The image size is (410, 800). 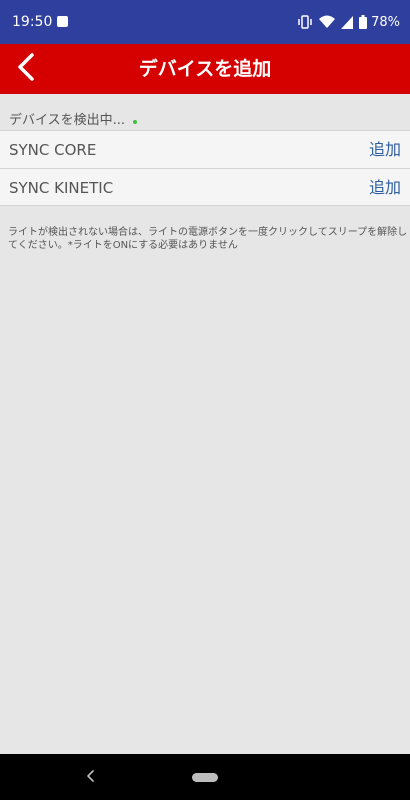 What do you see at coordinates (135, 122) in the screenshot?
I see `scanning-indicator` at bounding box center [135, 122].